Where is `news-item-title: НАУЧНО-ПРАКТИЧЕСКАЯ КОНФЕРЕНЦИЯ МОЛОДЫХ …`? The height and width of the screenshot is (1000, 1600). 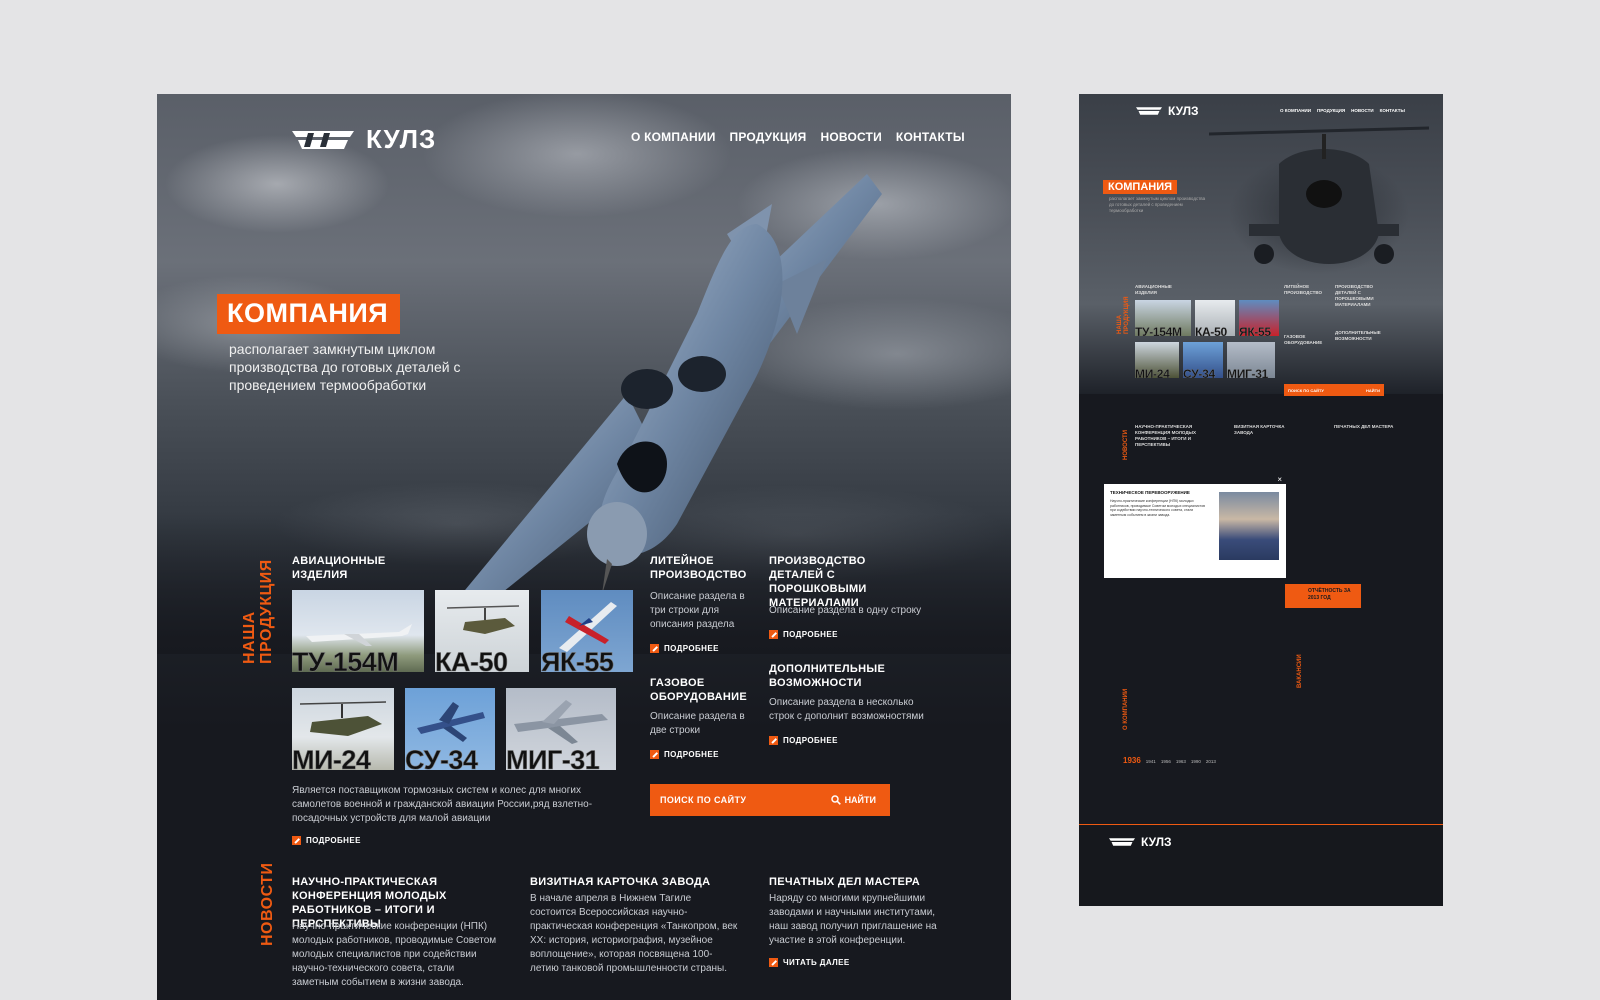 news-item-title: НАУЧНО-ПРАКТИЧЕСКАЯ КОНФЕРЕНЦИЯ МОЛОДЫХ … is located at coordinates (1180, 436).